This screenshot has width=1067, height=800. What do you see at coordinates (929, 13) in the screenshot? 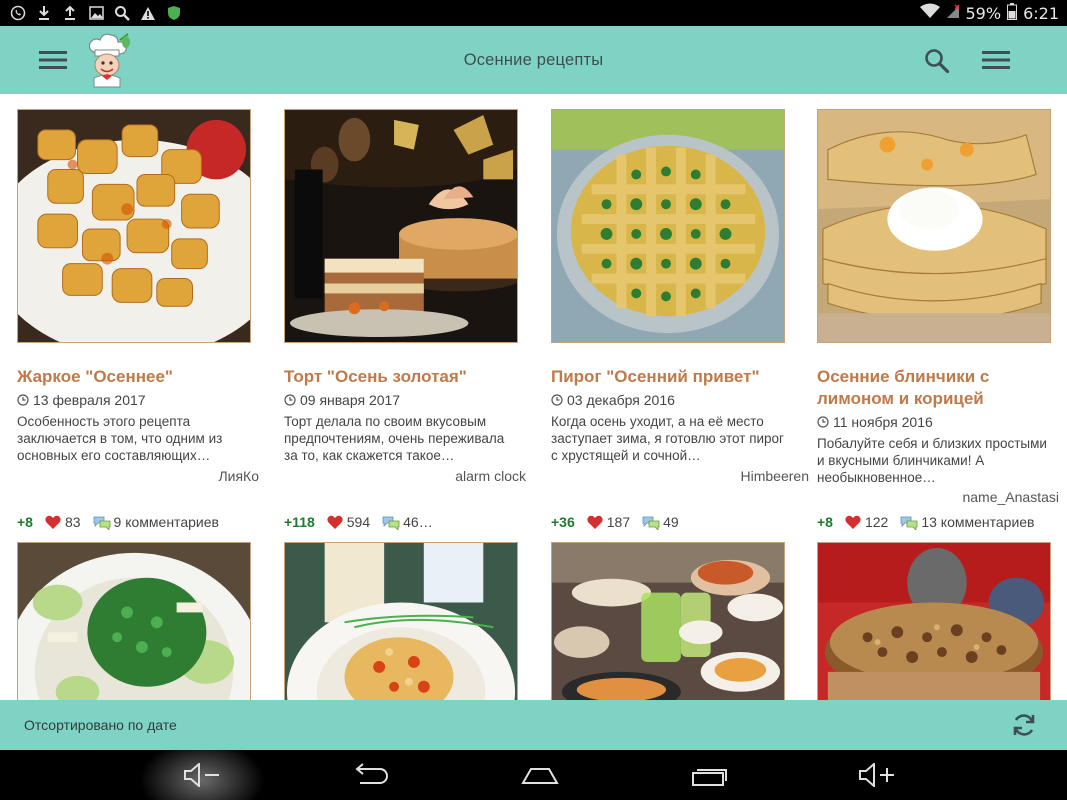
I see `wifi-icon` at bounding box center [929, 13].